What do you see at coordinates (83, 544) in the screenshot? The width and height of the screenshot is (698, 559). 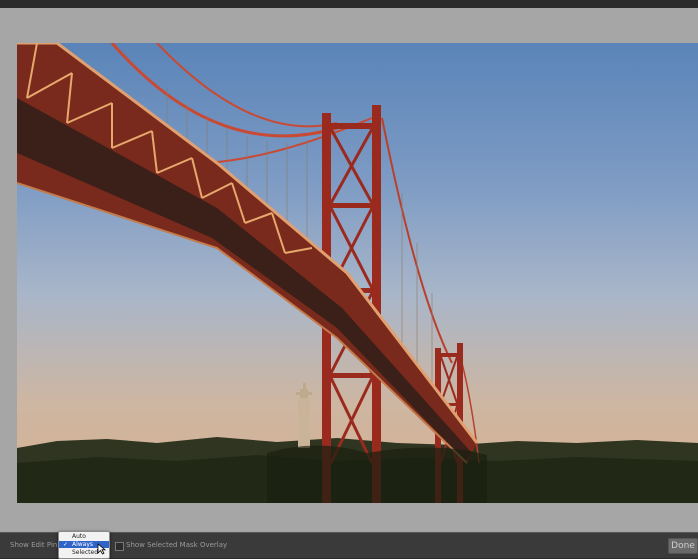 I see `menu-item-always-label: Always` at bounding box center [83, 544].